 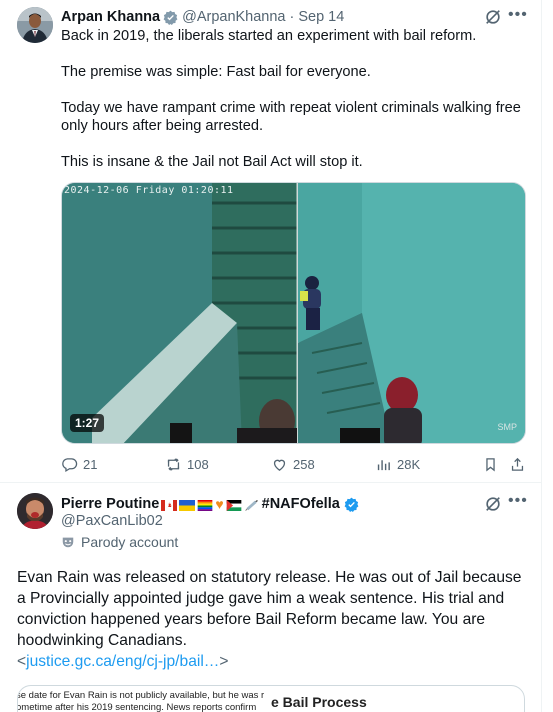 I want to click on author-name: Pierre Poutine, so click(x=110, y=504).